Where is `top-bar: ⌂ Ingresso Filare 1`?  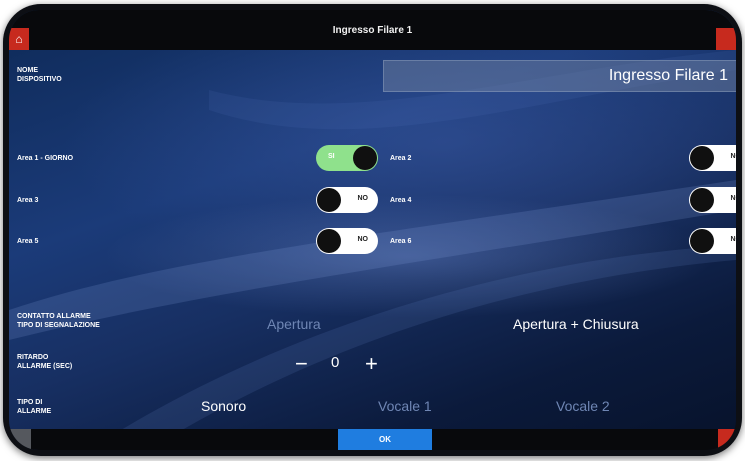
top-bar: ⌂ Ingresso Filare 1 is located at coordinates (372, 30).